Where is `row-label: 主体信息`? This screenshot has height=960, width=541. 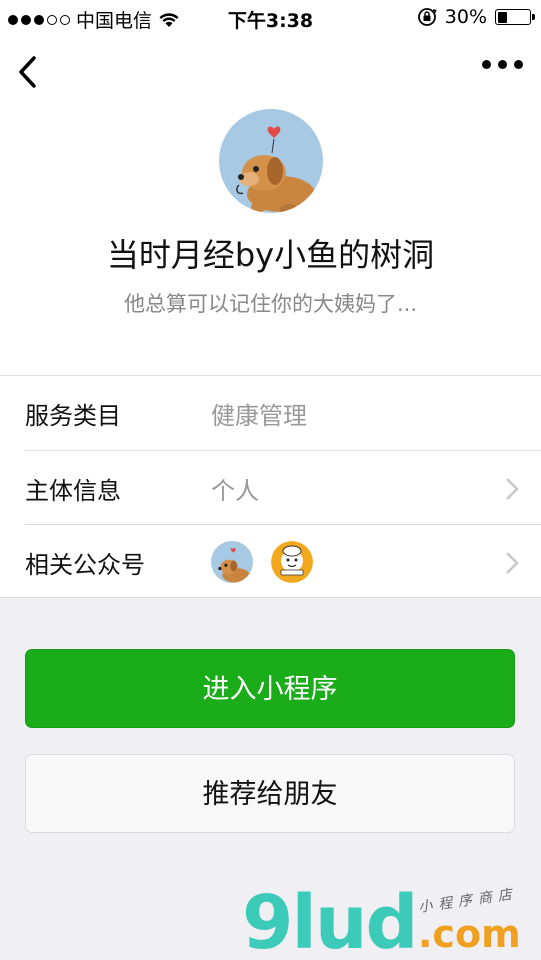
row-label: 主体信息 is located at coordinates (73, 491).